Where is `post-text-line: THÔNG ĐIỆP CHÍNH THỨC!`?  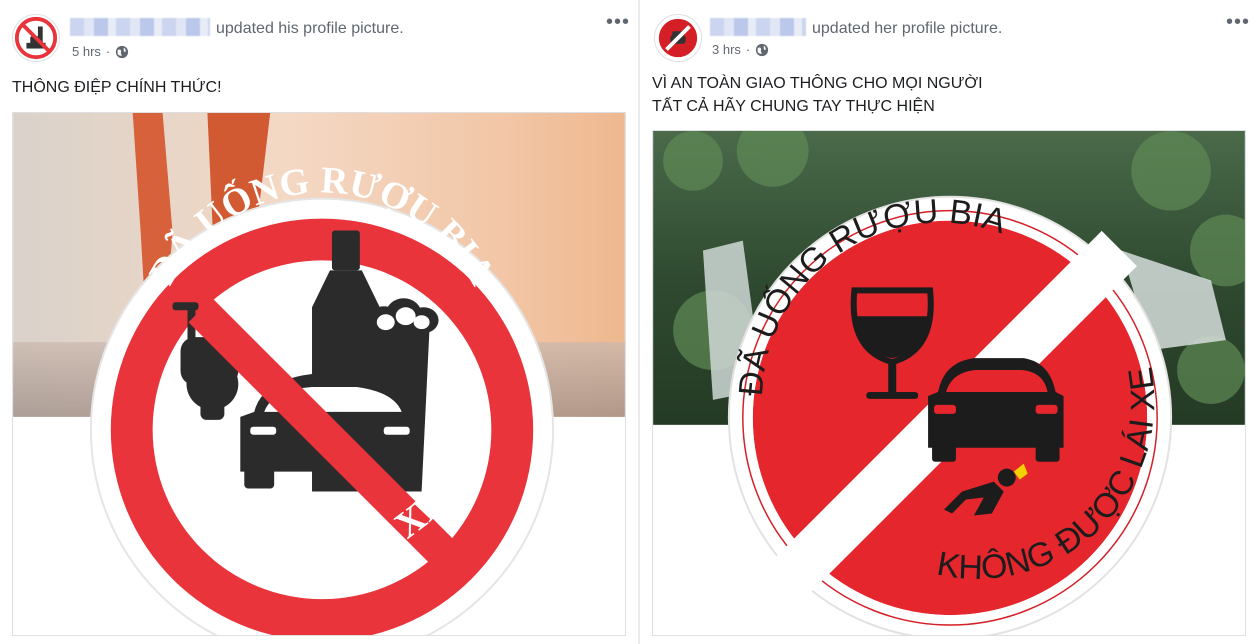 post-text-line: THÔNG ĐIỆP CHÍNH THỨC! is located at coordinates (117, 87).